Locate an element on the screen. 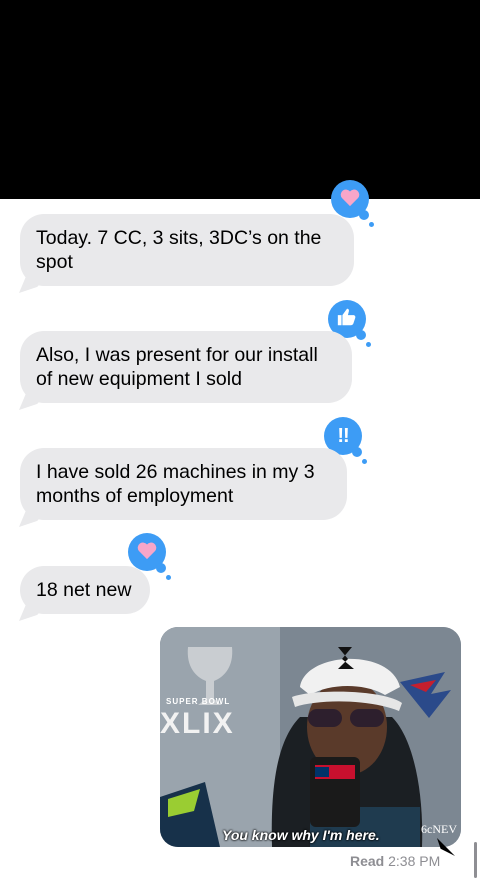 The width and height of the screenshot is (480, 878). message-bubble: Today. 7 CC, 3 sits, 3DC’s on the spot is located at coordinates (186, 253).